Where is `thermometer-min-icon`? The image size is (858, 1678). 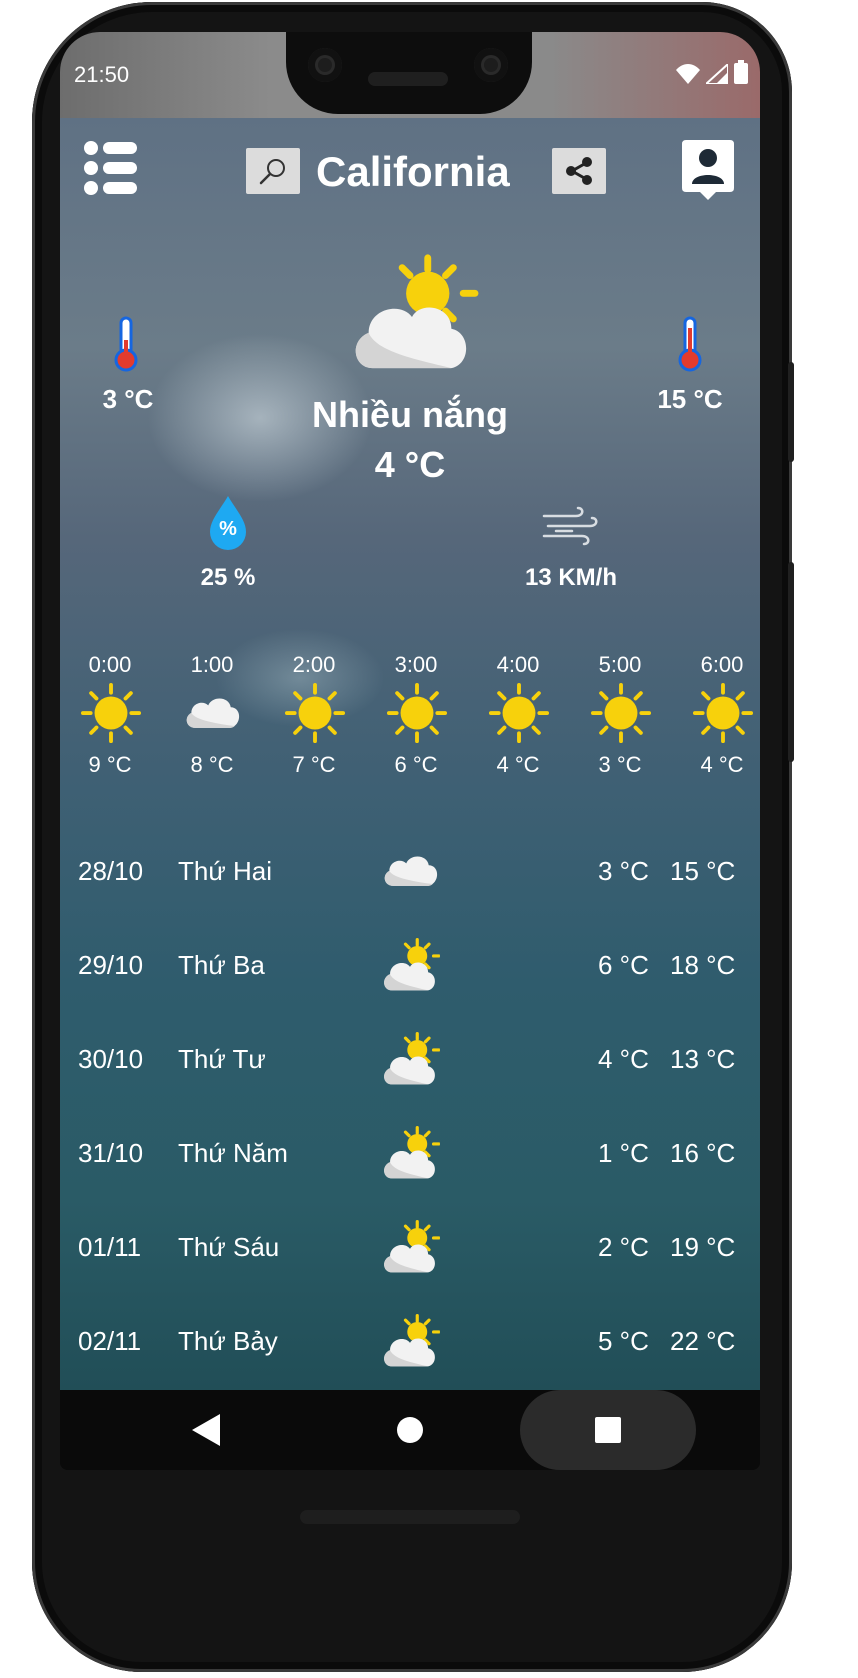
thermometer-min-icon is located at coordinates (126, 344).